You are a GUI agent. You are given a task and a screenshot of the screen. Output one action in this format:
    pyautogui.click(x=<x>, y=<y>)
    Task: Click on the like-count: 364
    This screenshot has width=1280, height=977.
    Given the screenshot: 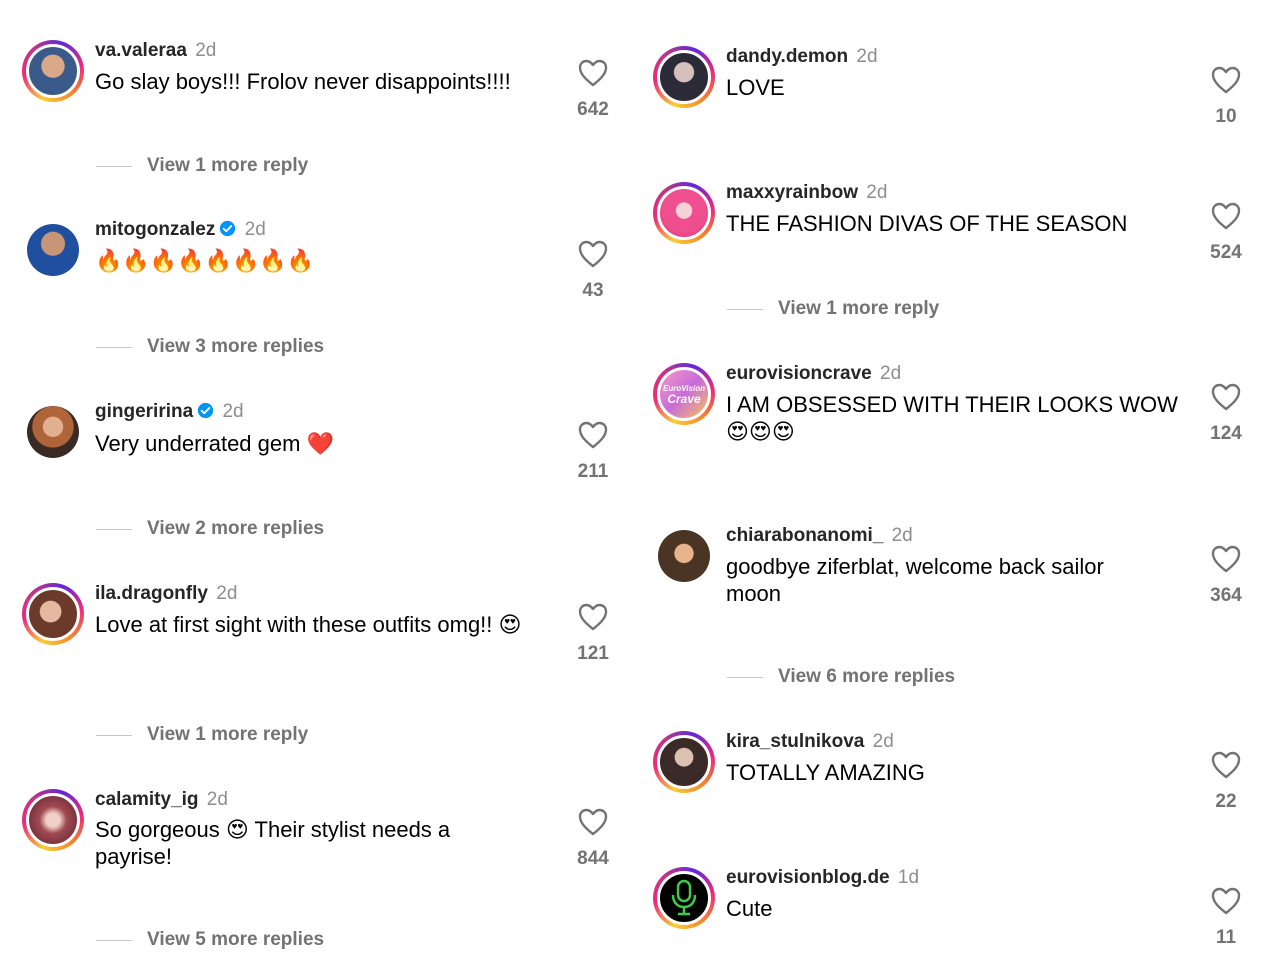 What is the action you would take?
    pyautogui.click(x=1226, y=595)
    